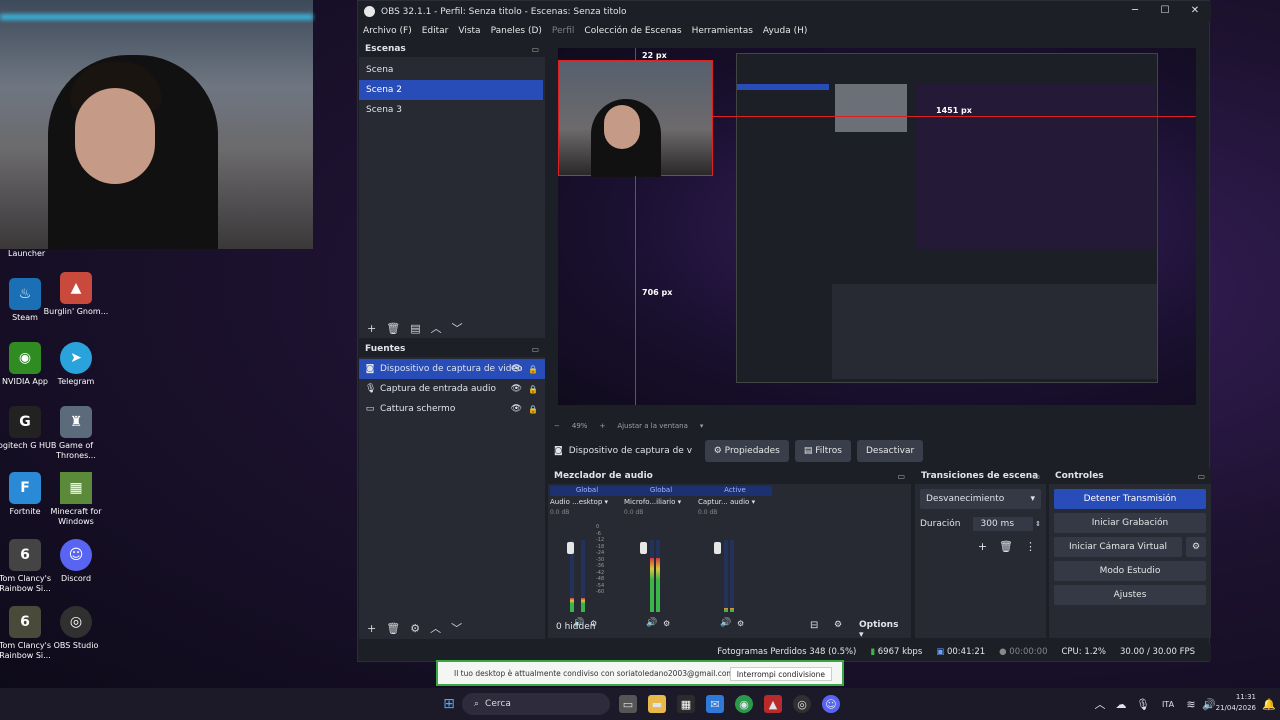 This screenshot has width=1280, height=720. Describe the element at coordinates (602, 426) in the screenshot. I see `zoom-in-icon: +` at that location.